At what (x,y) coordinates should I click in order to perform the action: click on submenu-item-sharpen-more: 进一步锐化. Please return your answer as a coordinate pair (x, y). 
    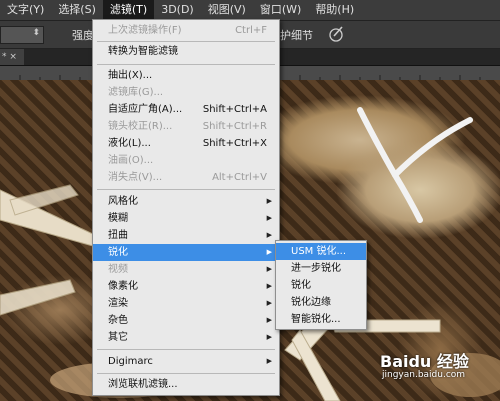
    Looking at the image, I should click on (321, 268).